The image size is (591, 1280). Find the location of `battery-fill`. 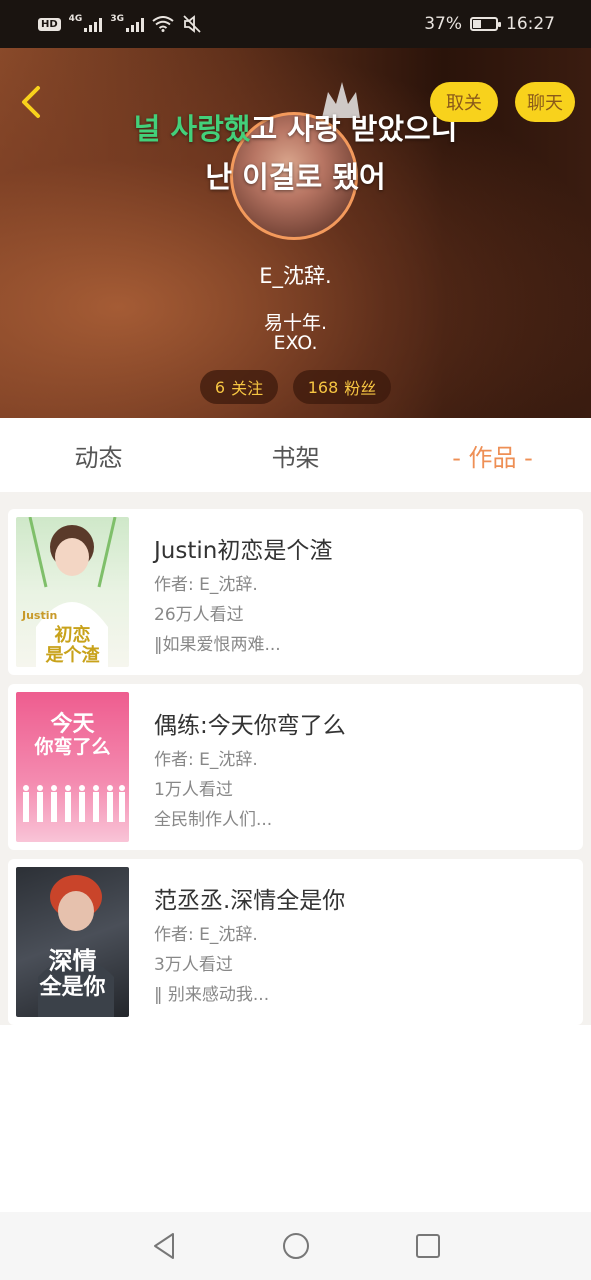

battery-fill is located at coordinates (477, 24).